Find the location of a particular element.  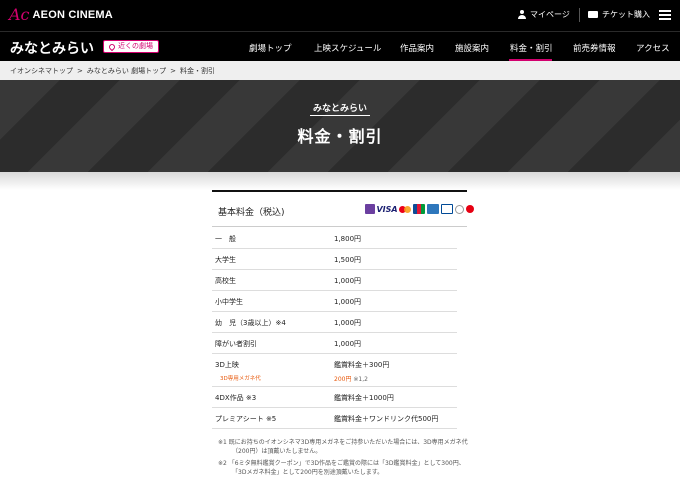

nav-movies: 作品案内 is located at coordinates (417, 48).